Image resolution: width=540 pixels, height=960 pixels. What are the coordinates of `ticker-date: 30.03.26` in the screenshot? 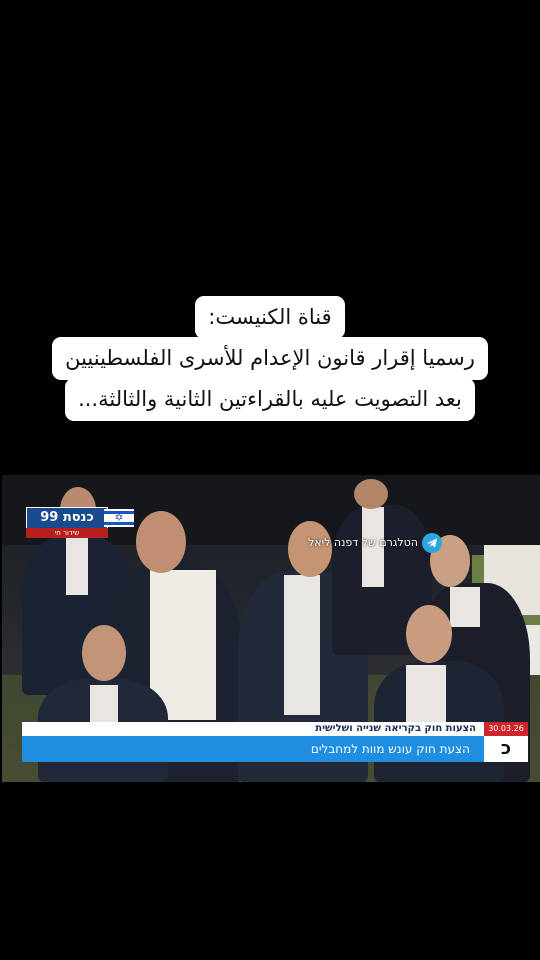 It's located at (506, 729).